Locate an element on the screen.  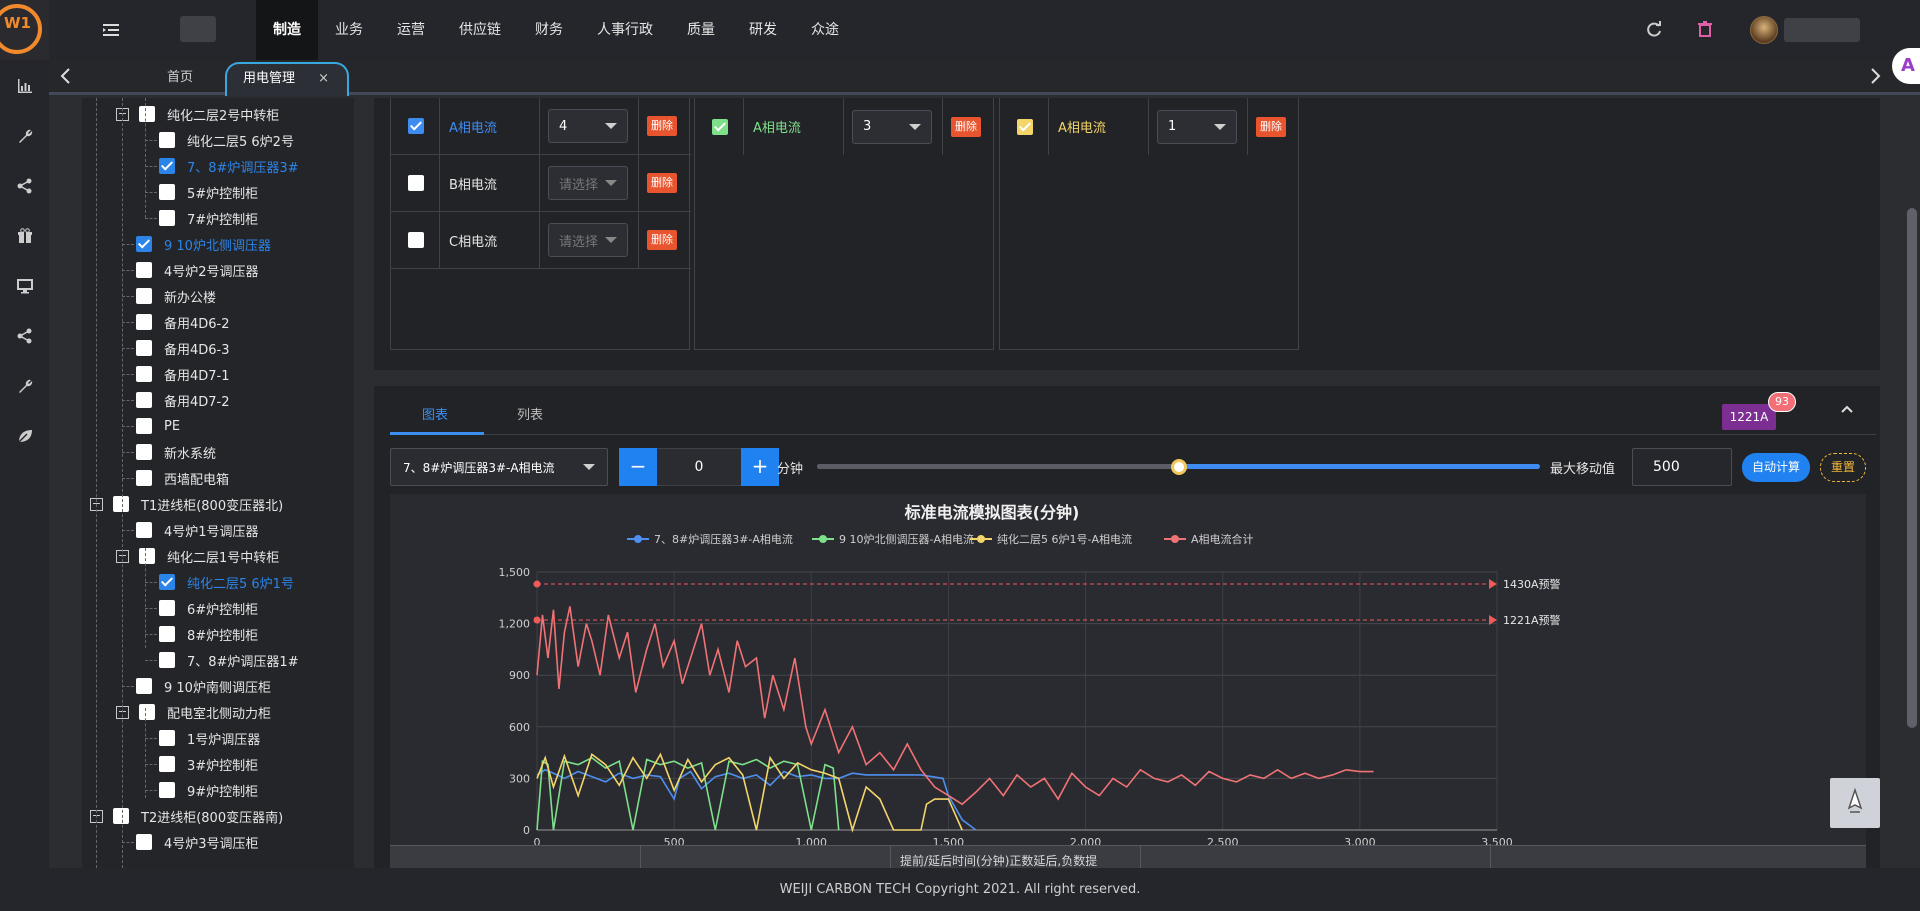
tree-node: 4号炉3号调压柜 is located at coordinates (197, 842).